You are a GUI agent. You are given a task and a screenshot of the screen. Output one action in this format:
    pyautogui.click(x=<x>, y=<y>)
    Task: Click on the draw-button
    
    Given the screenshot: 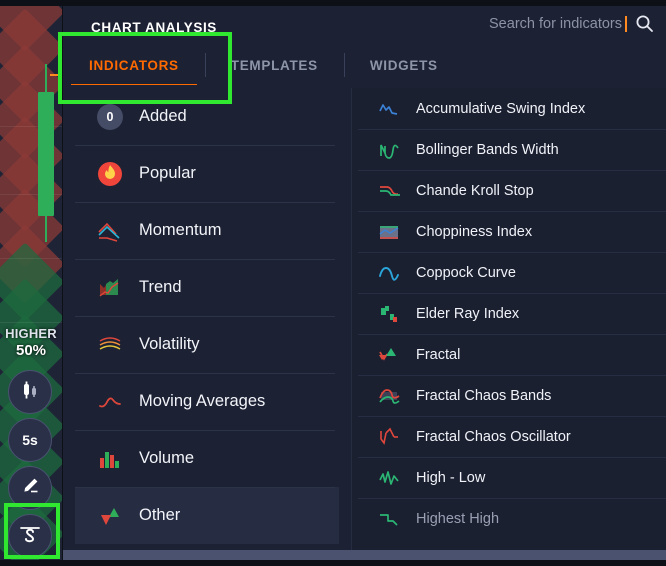 What is the action you would take?
    pyautogui.click(x=30, y=488)
    